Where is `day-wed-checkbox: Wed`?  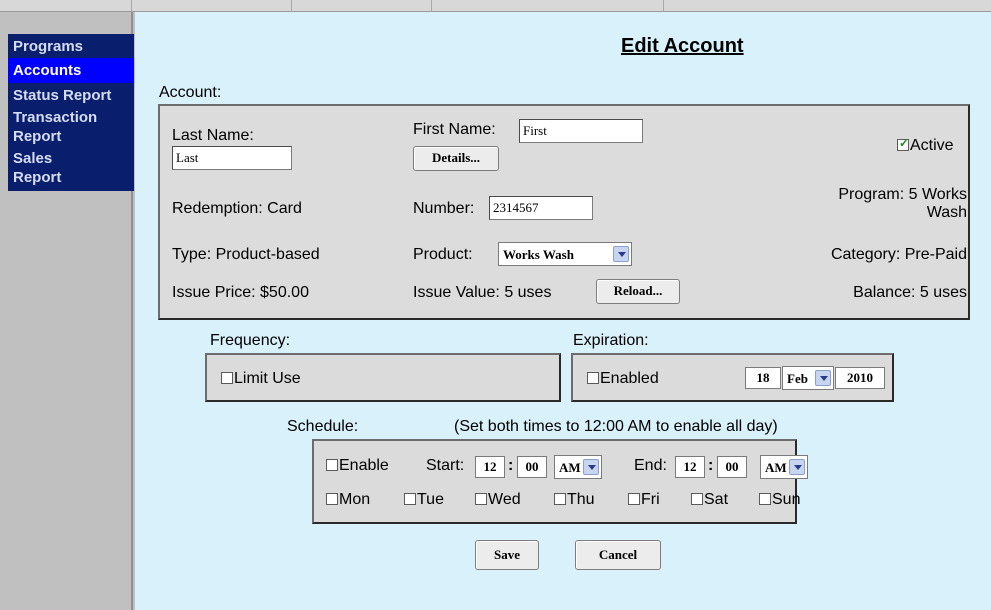
day-wed-checkbox: Wed is located at coordinates (498, 500).